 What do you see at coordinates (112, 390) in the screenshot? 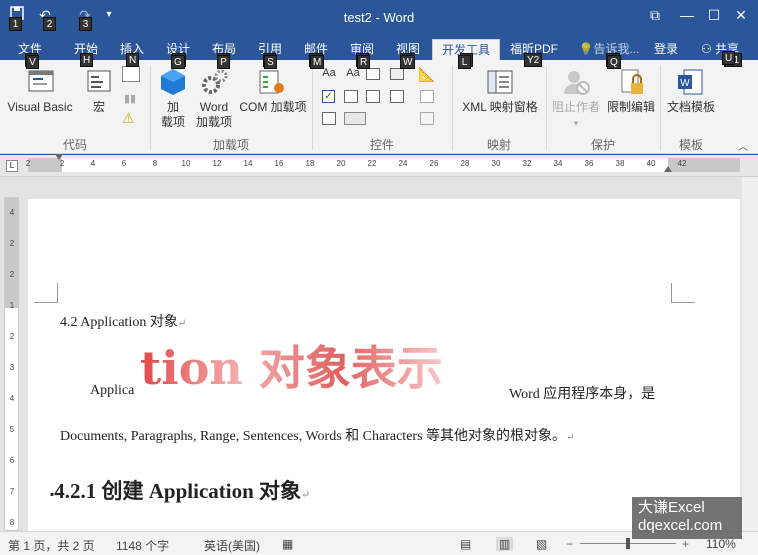
I see `paragraph-start: Applica` at bounding box center [112, 390].